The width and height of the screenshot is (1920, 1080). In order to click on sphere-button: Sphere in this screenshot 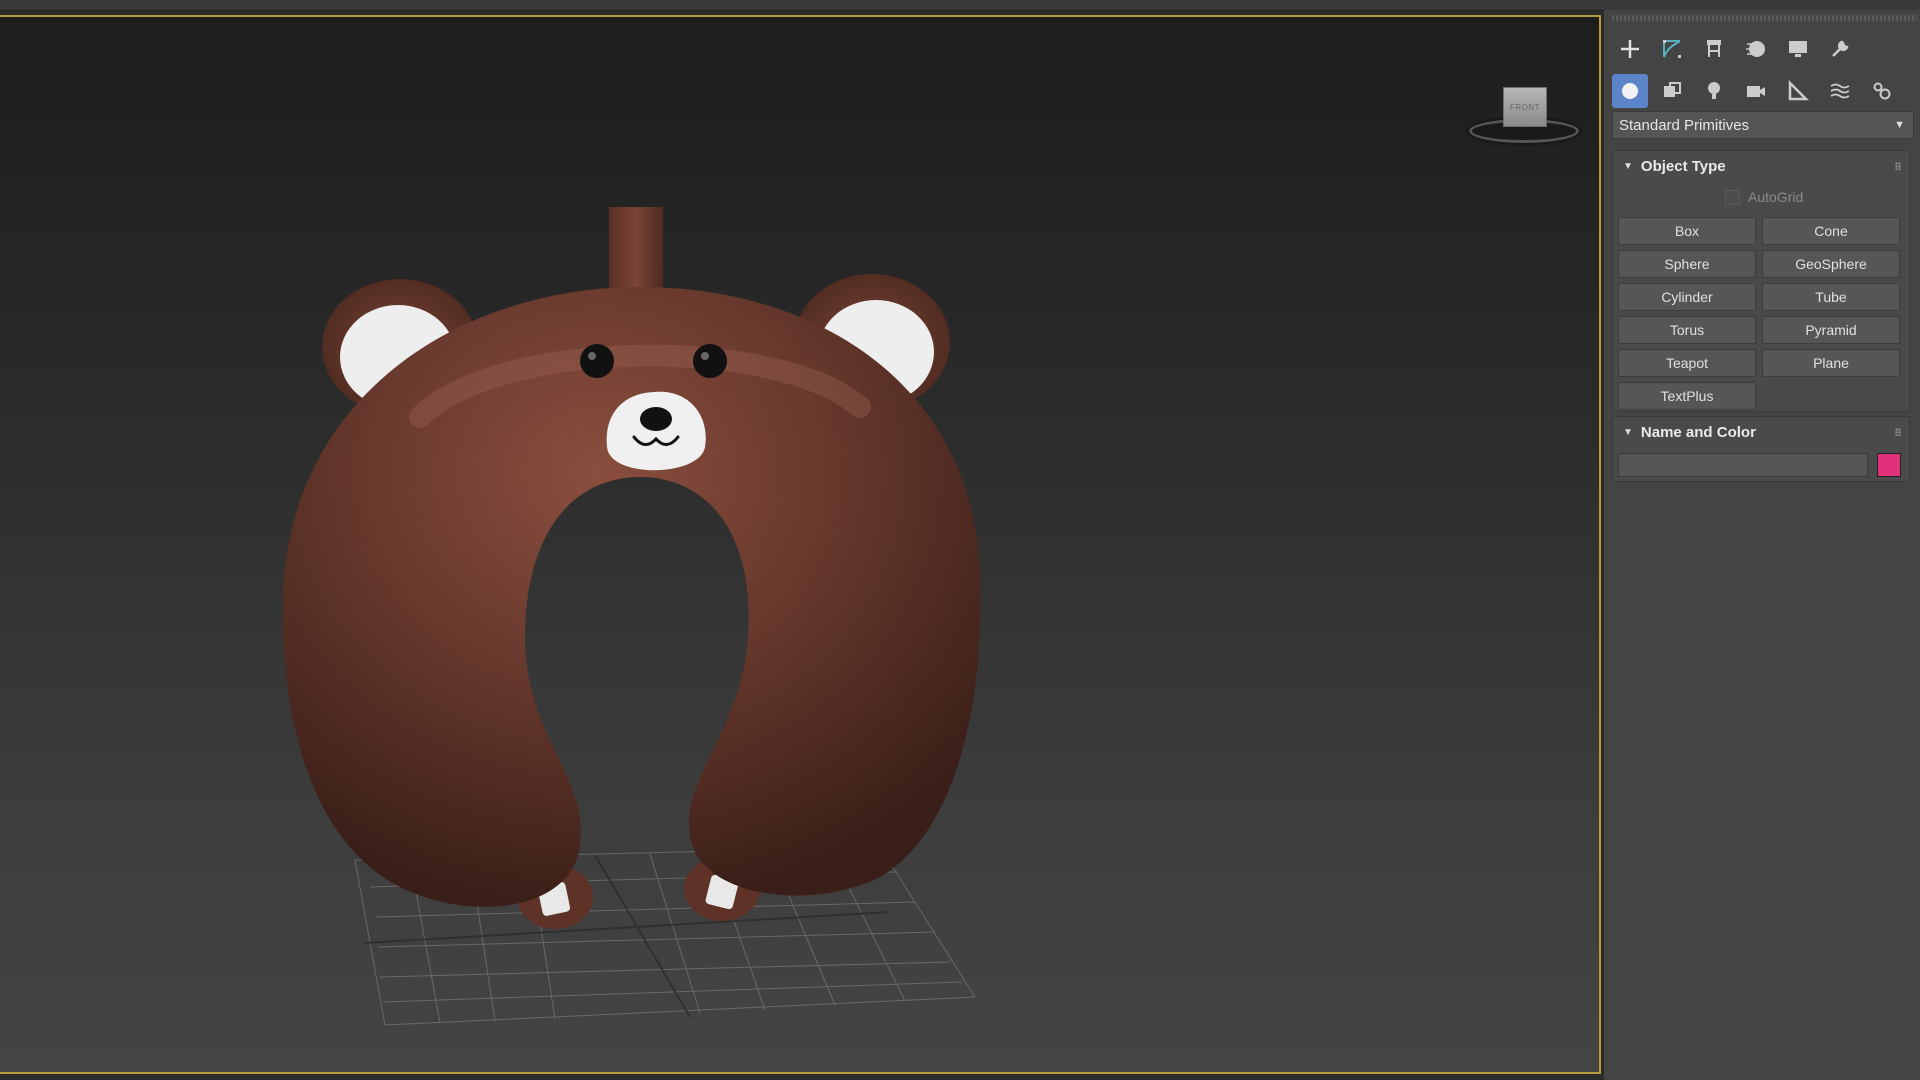, I will do `click(1687, 264)`.